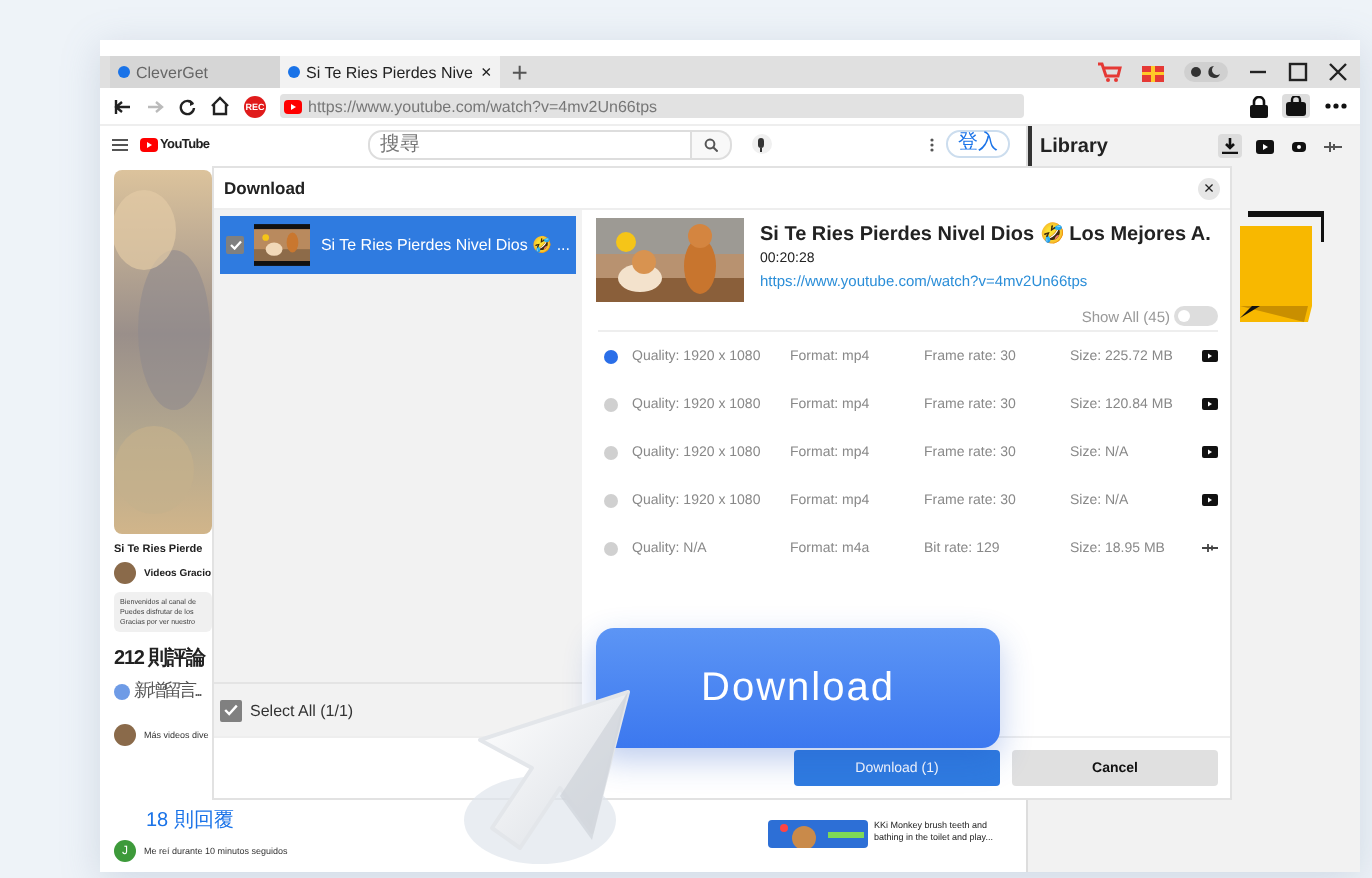  I want to click on user-avatar, so click(122, 691).